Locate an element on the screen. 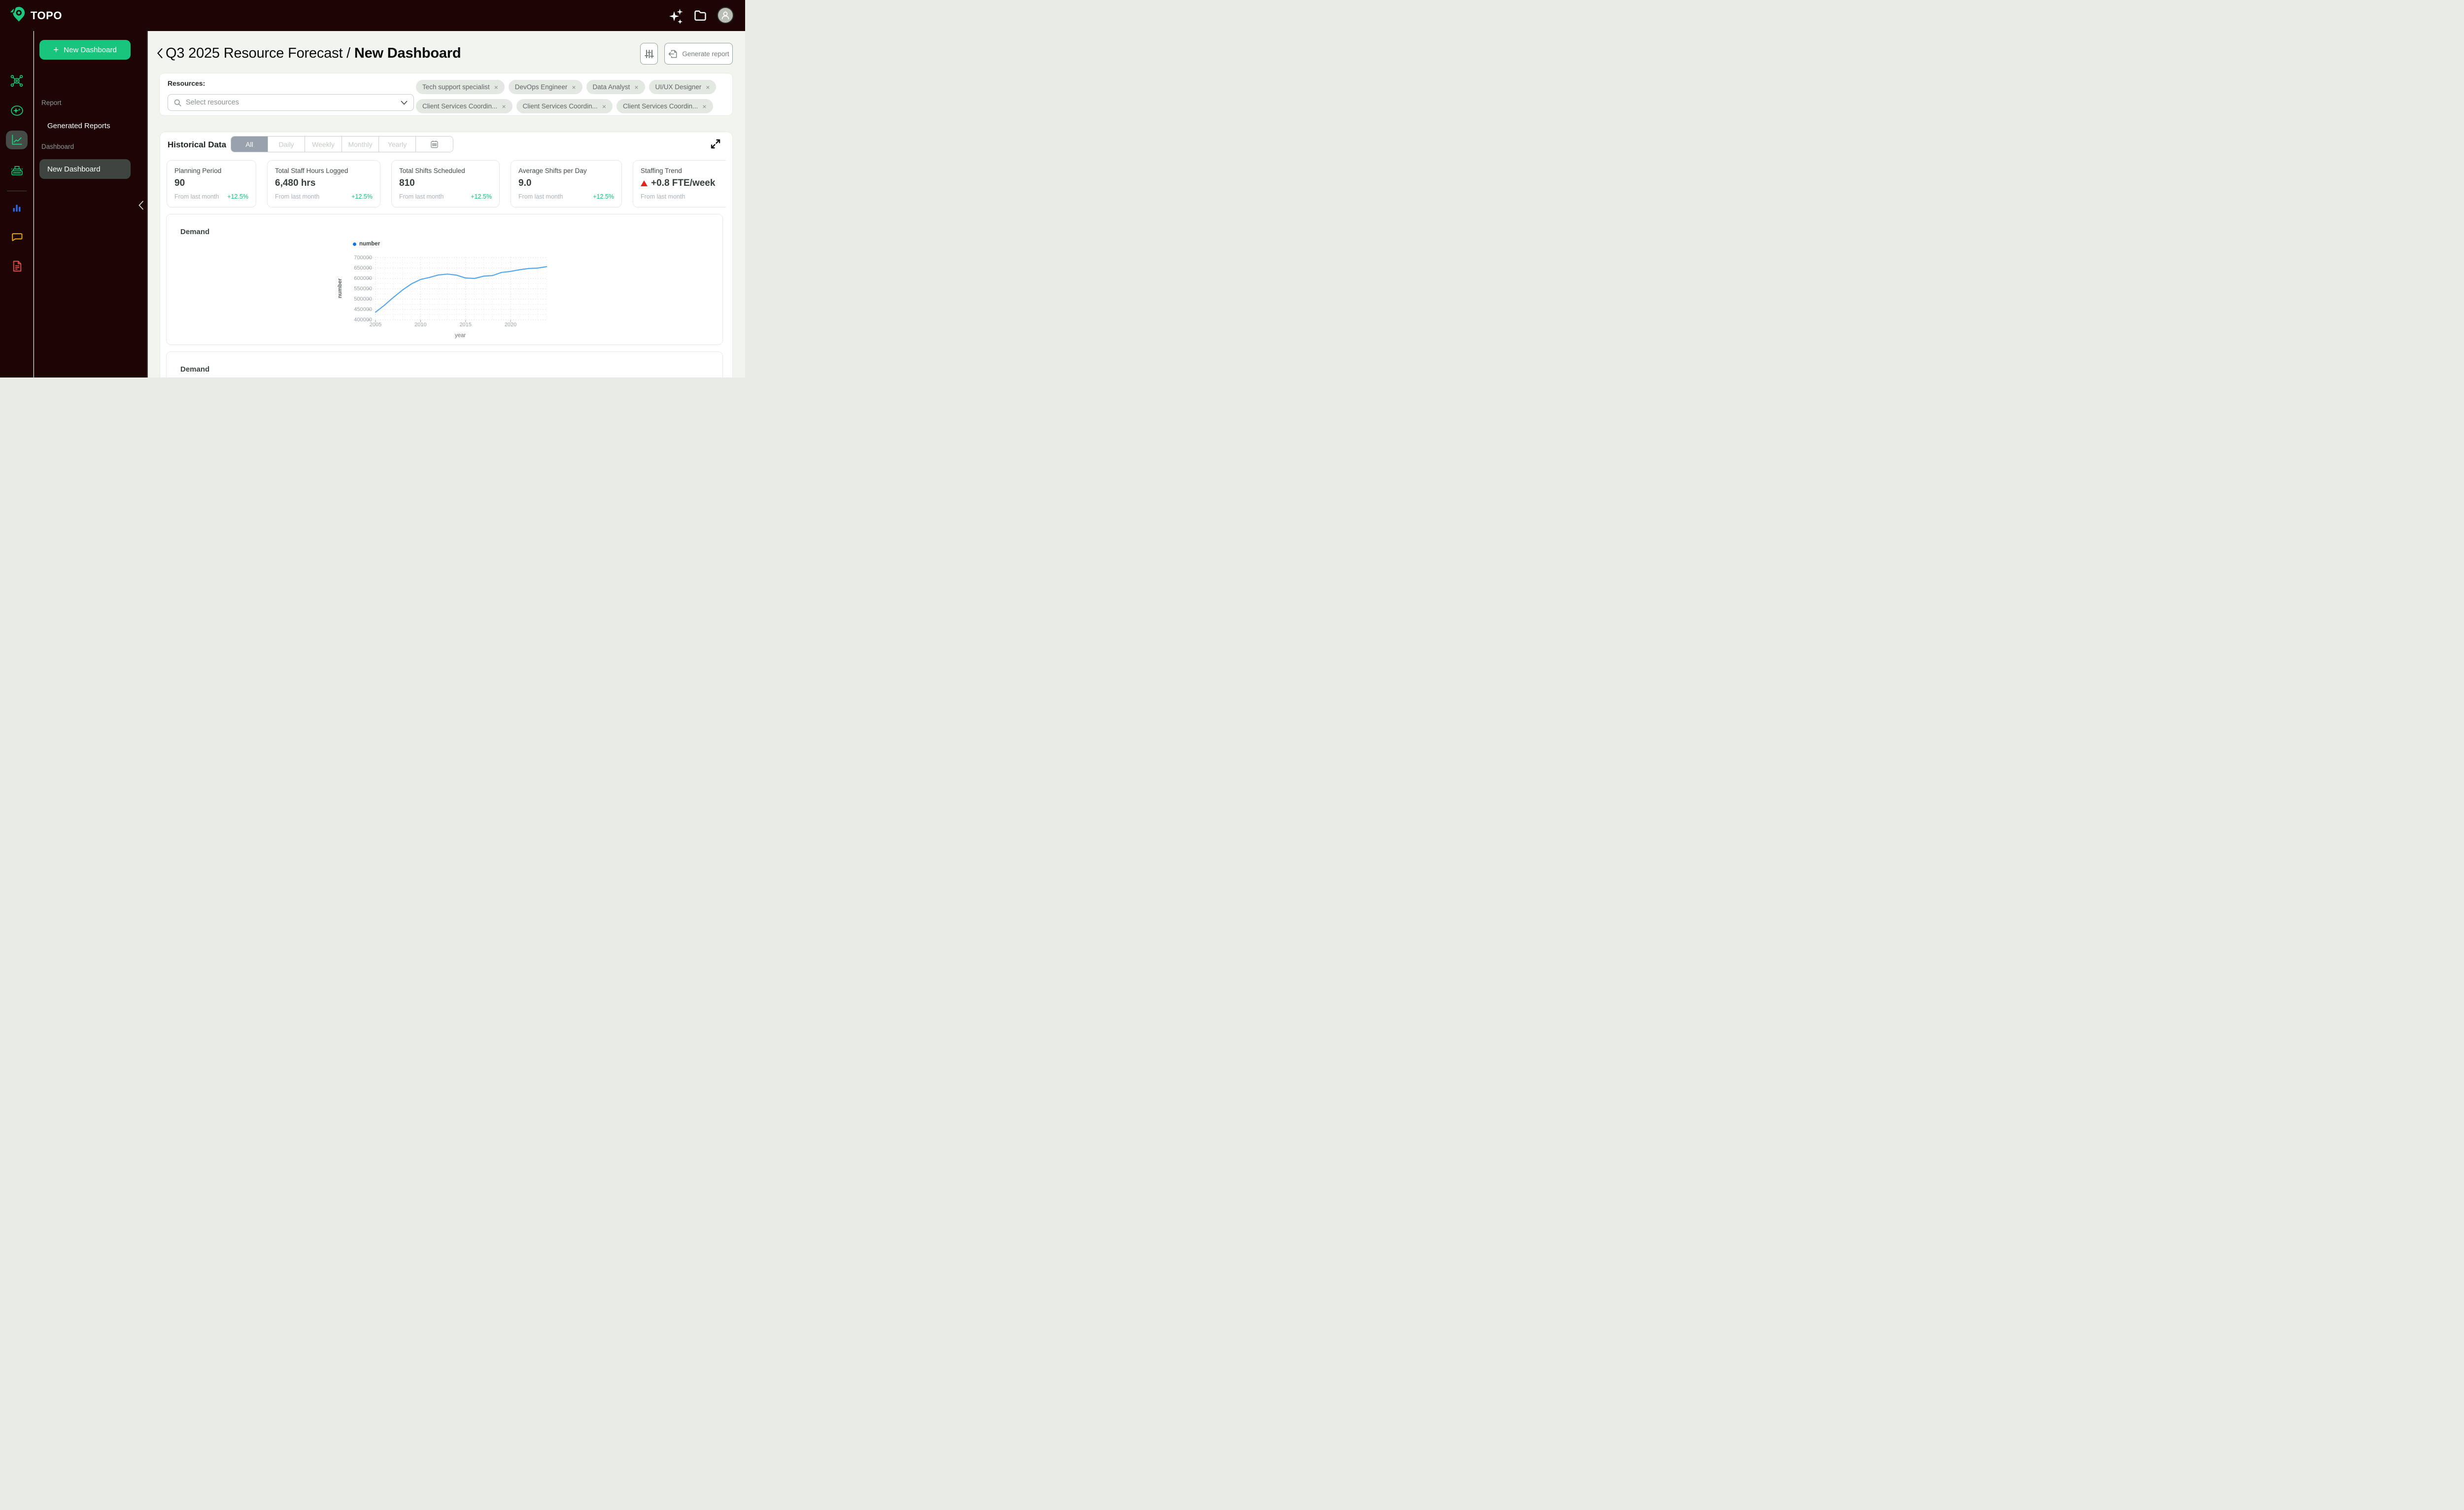 This screenshot has height=1510, width=2464. calendar-icon is located at coordinates (434, 144).